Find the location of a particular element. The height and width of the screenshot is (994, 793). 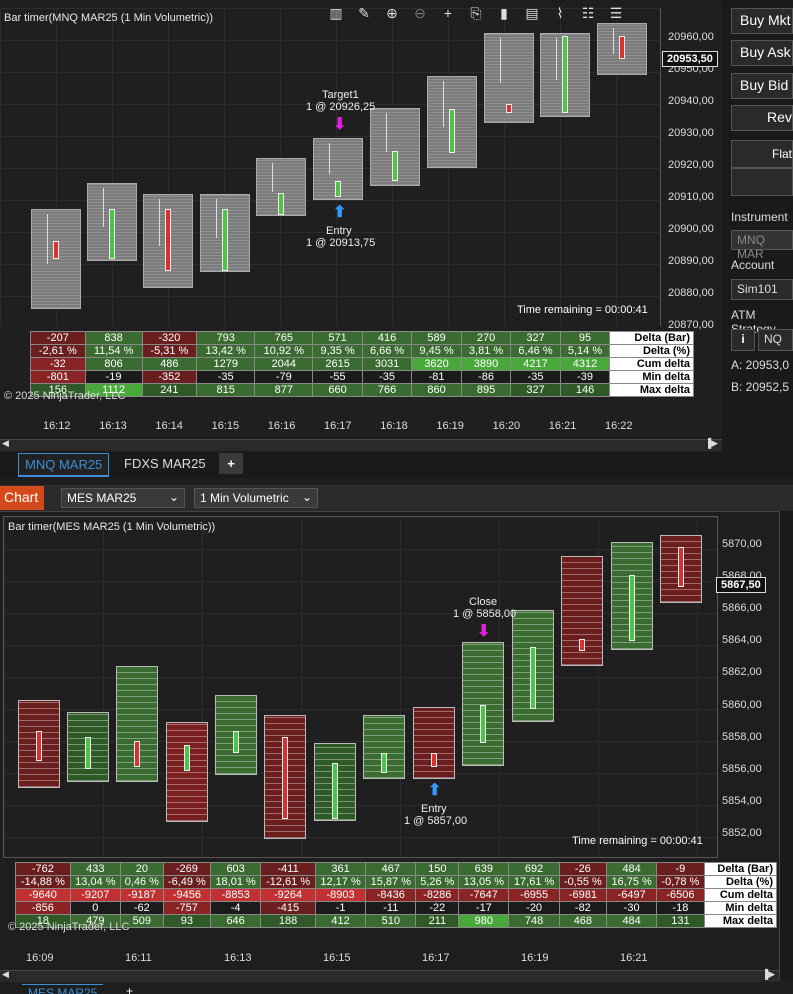

data-box-icon: ⎘ is located at coordinates (476, 13).